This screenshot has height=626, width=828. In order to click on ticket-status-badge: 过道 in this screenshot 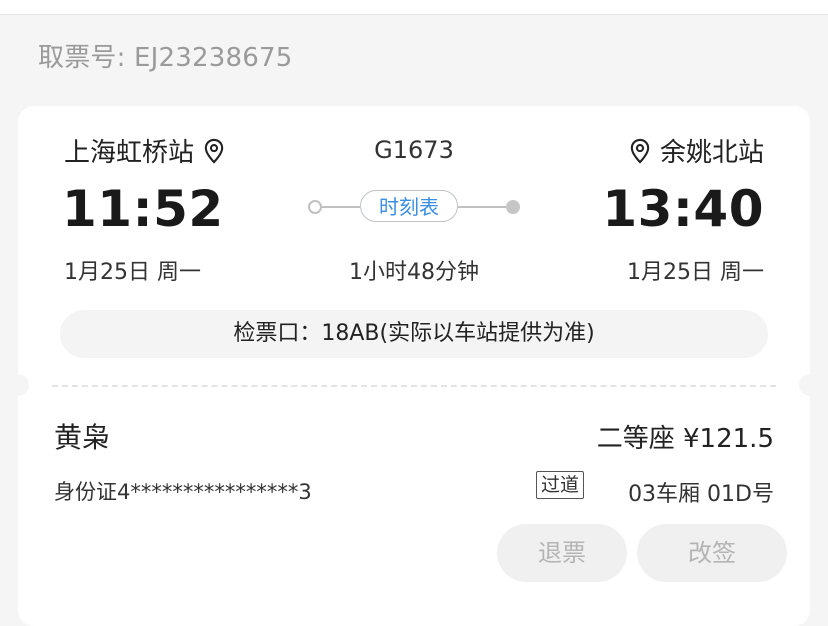, I will do `click(560, 485)`.